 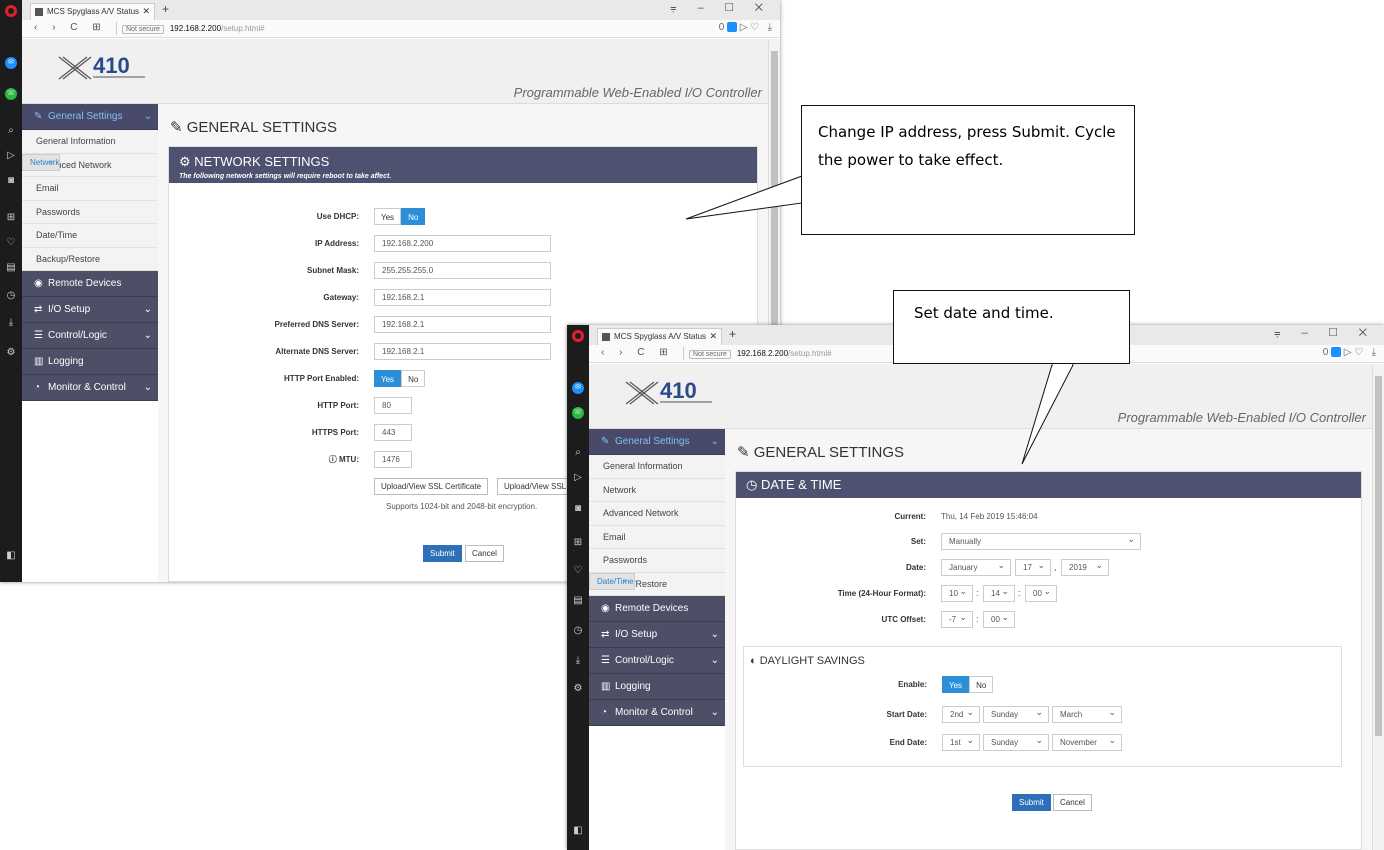 What do you see at coordinates (1011, 327) in the screenshot?
I see `callout-set-date: Set date and time.` at bounding box center [1011, 327].